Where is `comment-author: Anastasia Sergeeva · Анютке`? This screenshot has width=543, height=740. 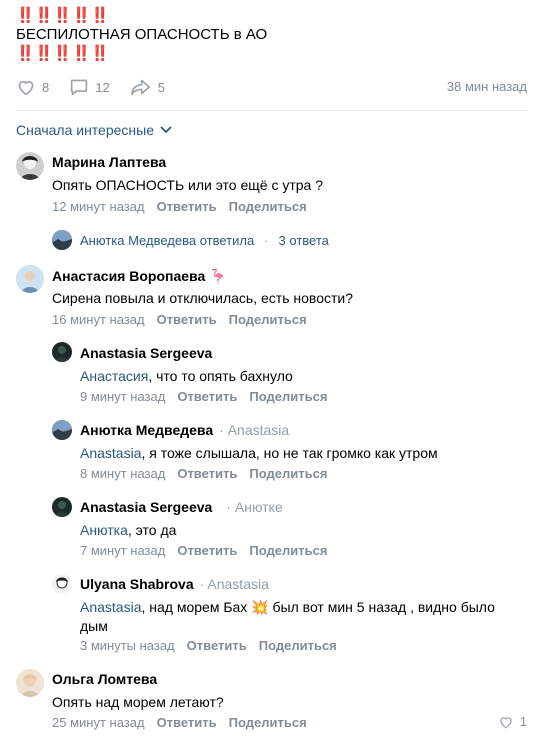
comment-author: Anastasia Sergeeva · Анютке is located at coordinates (181, 507).